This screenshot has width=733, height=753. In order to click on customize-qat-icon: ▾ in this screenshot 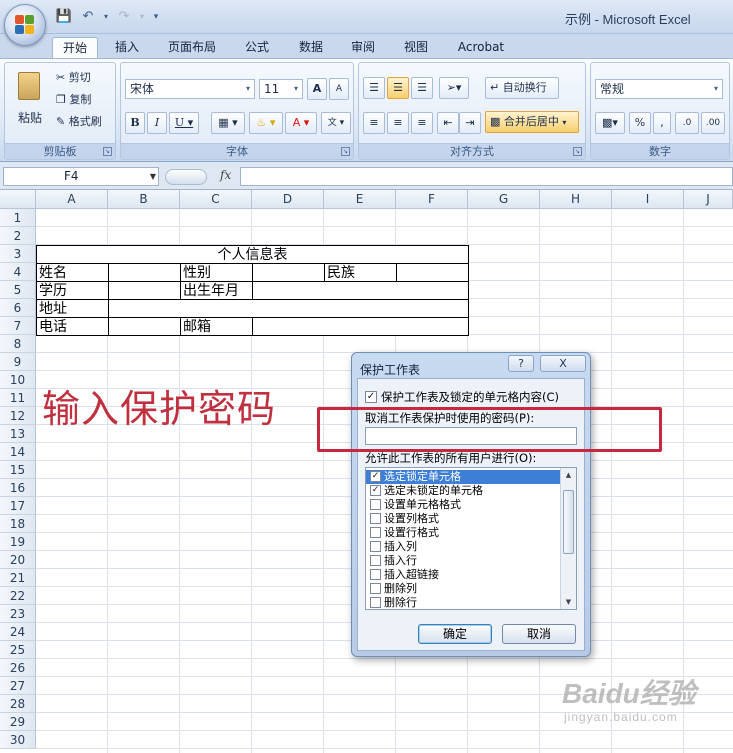, I will do `click(156, 17)`.